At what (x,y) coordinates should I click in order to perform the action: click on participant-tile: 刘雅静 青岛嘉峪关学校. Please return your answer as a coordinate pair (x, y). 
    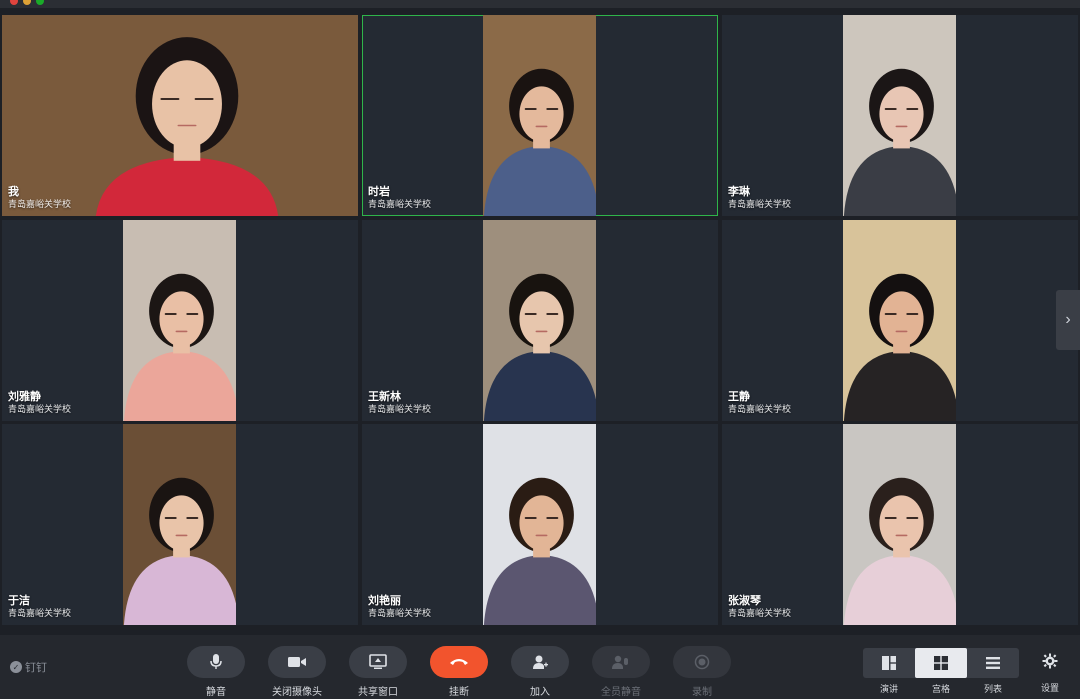
    Looking at the image, I should click on (180, 320).